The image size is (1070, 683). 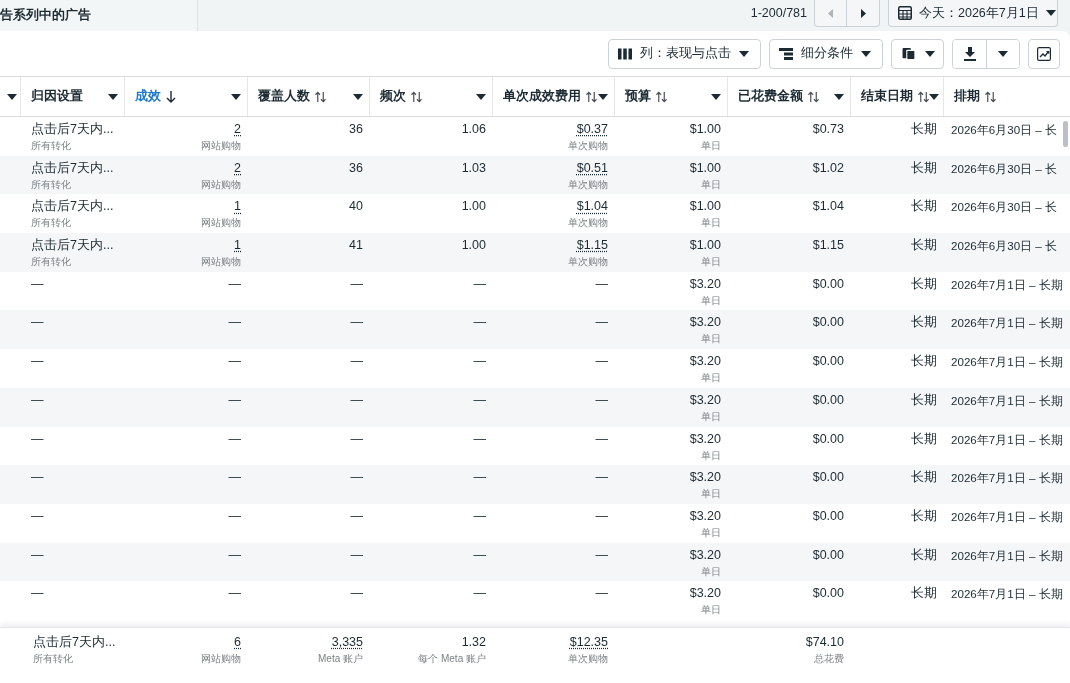 I want to click on column-header: 归因设置, so click(x=57, y=96).